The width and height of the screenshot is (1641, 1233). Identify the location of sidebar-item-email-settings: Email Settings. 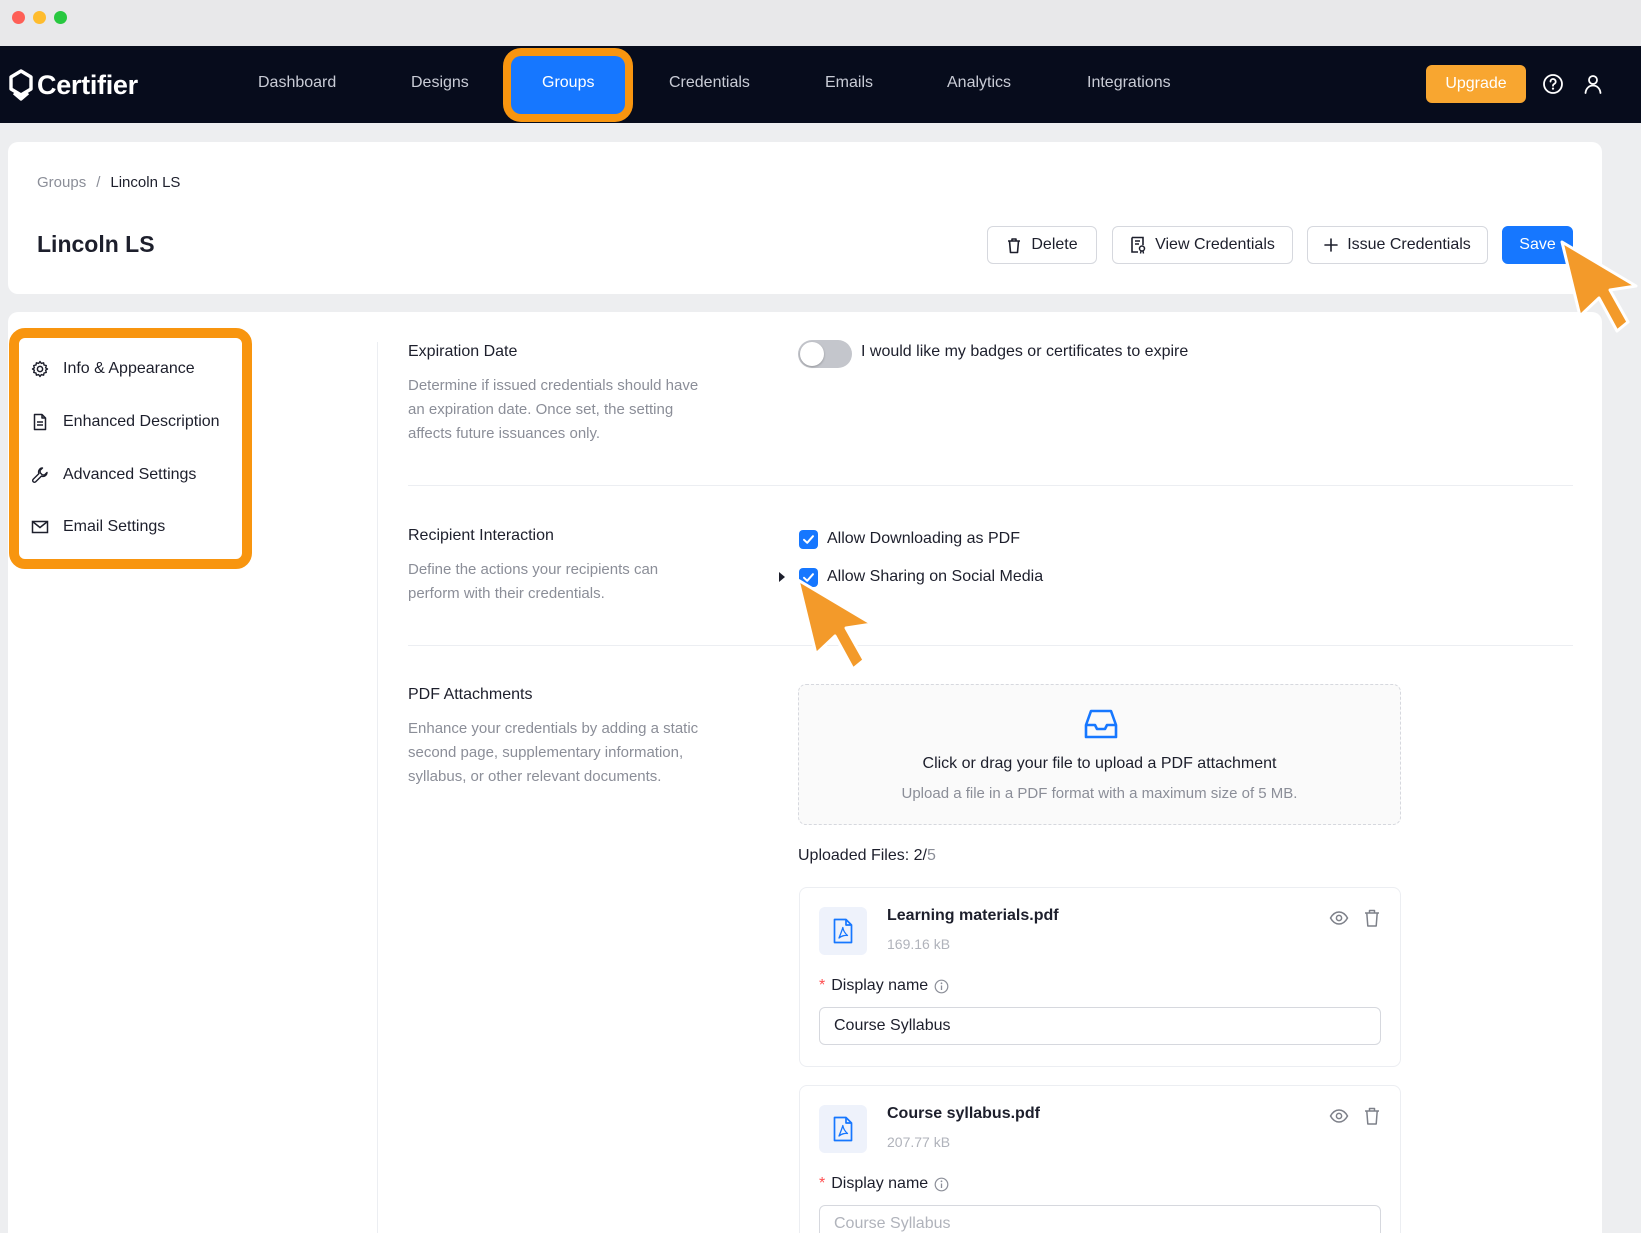
(98, 527).